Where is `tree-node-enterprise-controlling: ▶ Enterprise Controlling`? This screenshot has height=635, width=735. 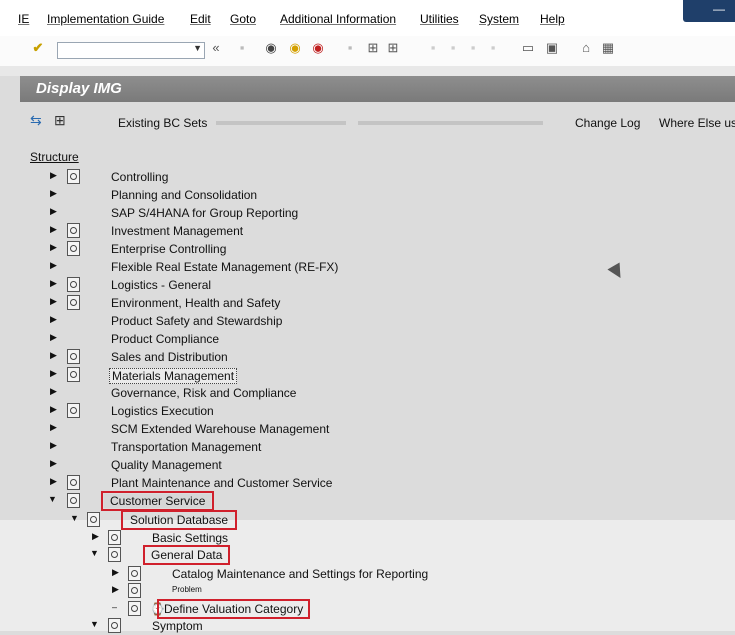
tree-node-enterprise-controlling: ▶ Enterprise Controlling is located at coordinates (367, 249).